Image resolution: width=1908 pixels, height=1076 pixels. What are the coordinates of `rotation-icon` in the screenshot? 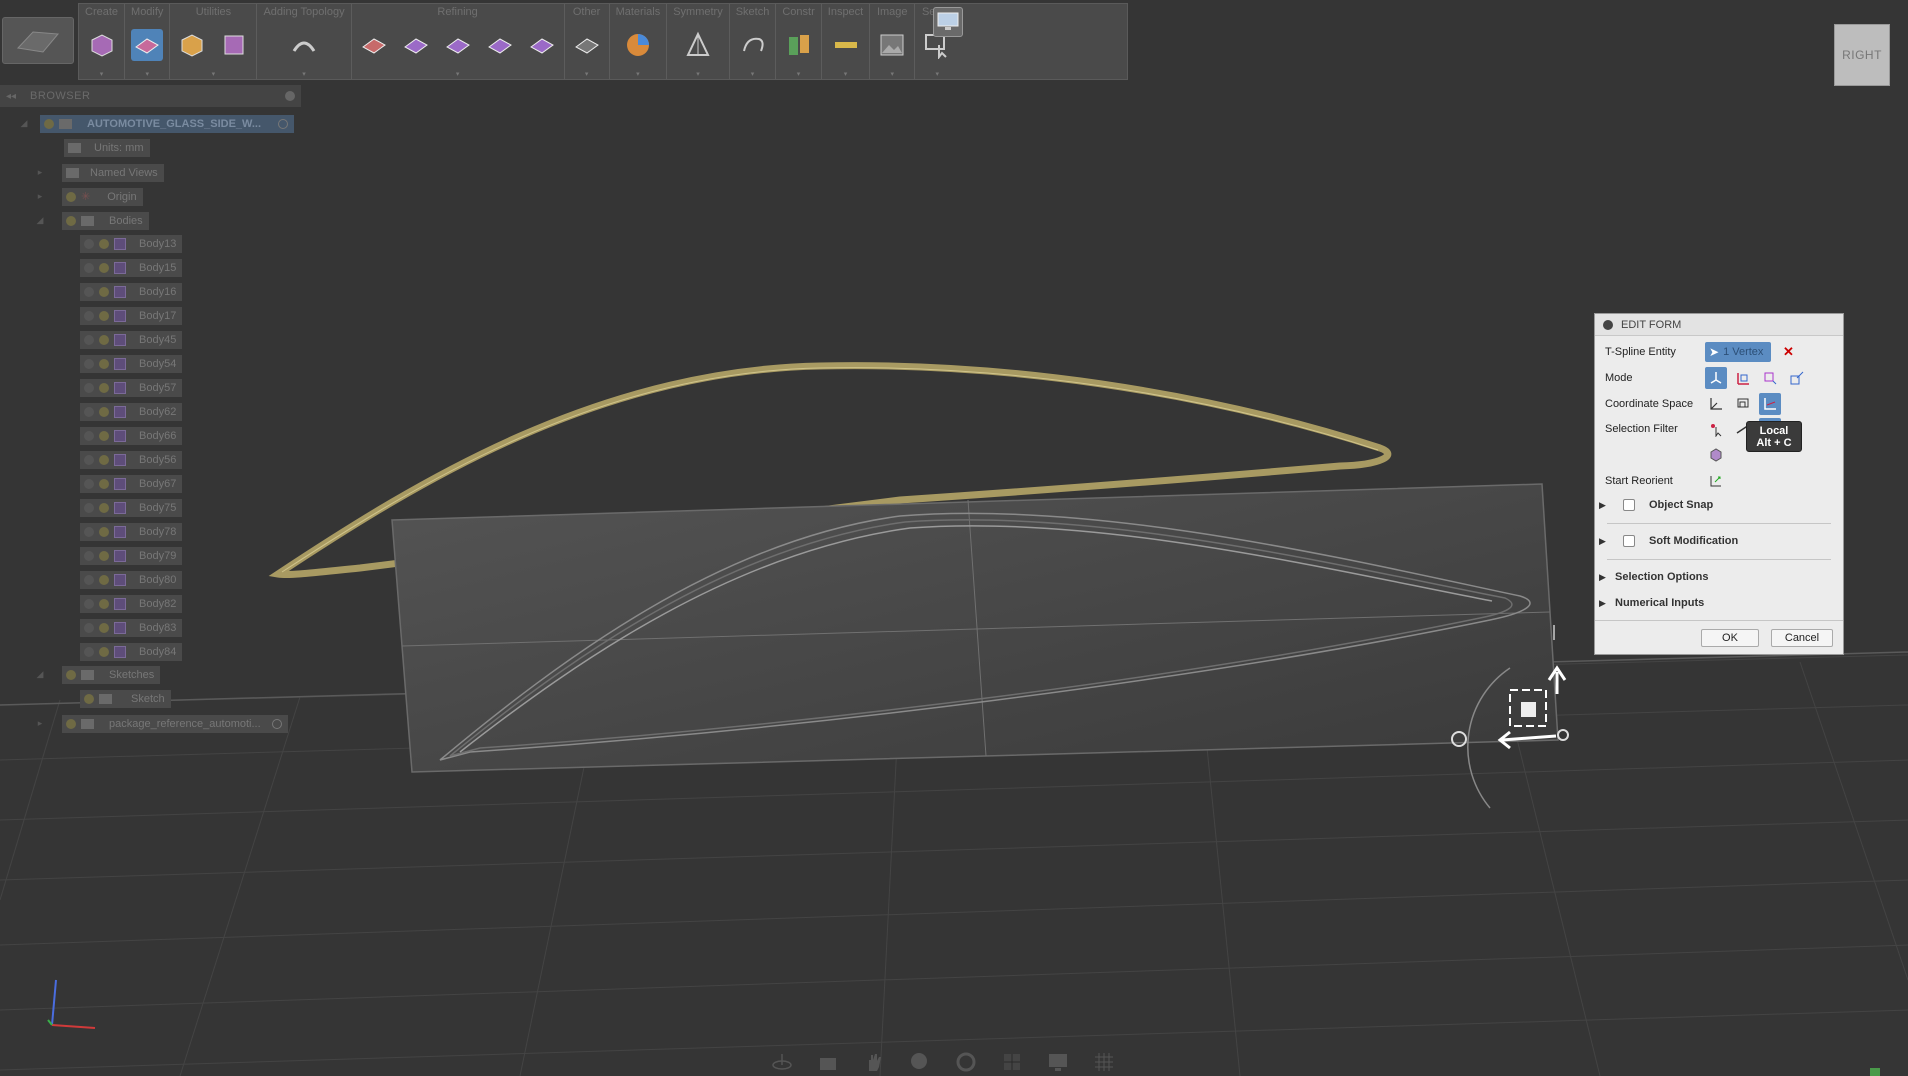 It's located at (1770, 378).